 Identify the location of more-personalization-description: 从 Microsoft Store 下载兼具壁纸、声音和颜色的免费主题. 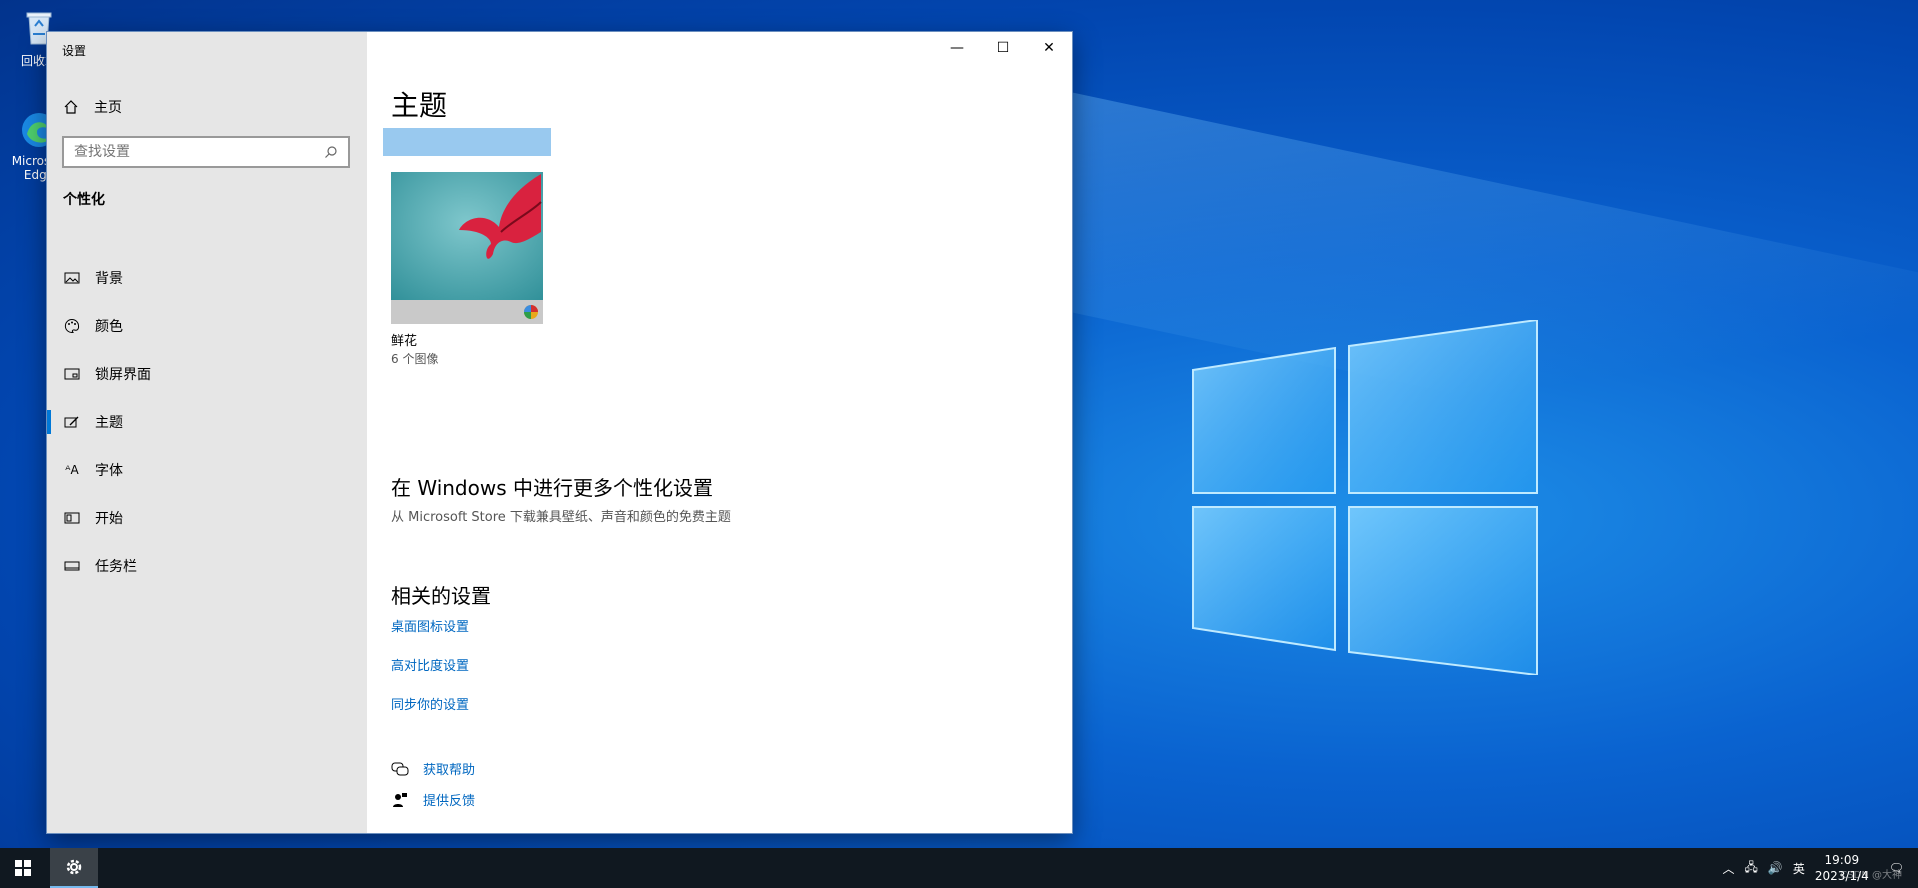
(561, 517).